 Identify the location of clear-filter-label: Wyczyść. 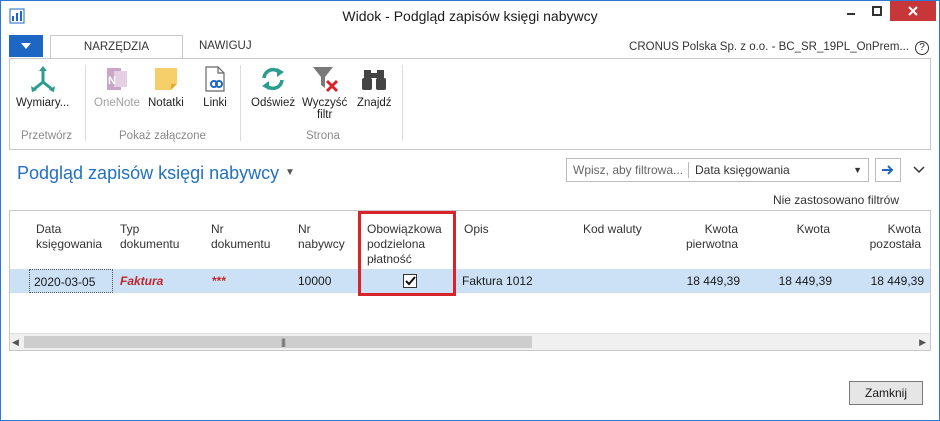
(325, 103).